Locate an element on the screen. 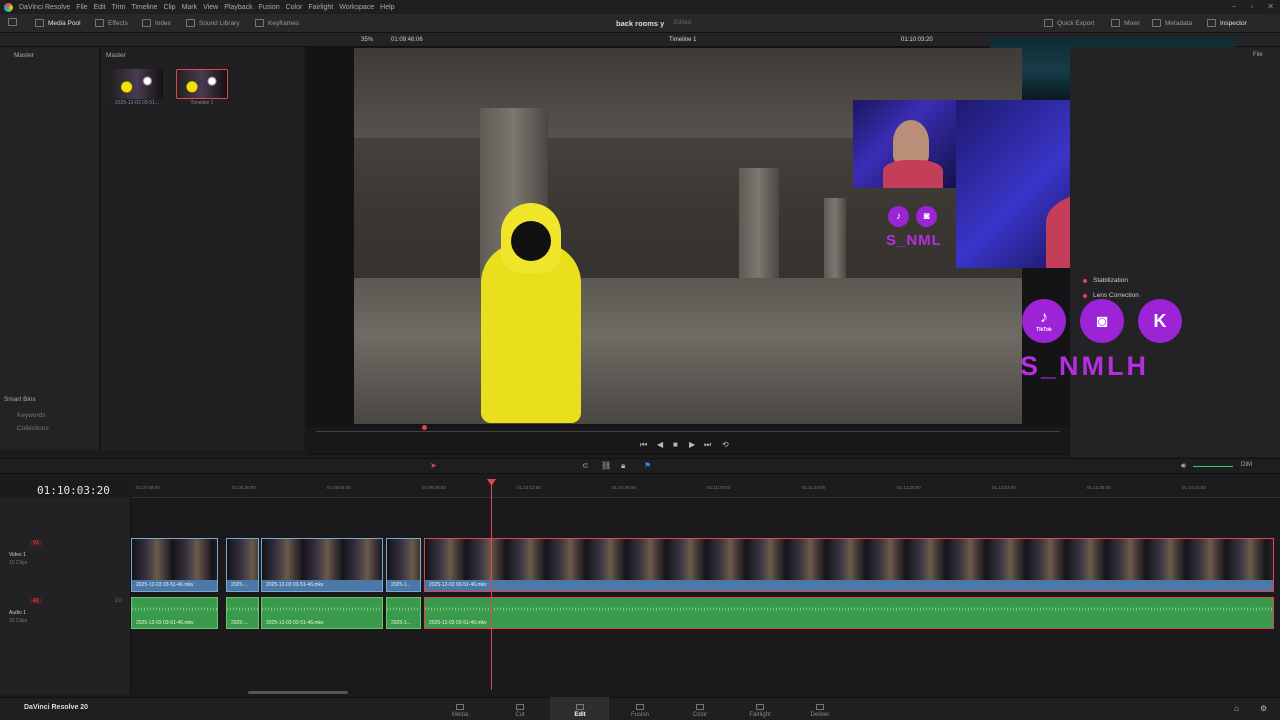  lock-icon: 🔒︎ is located at coordinates (623, 466).